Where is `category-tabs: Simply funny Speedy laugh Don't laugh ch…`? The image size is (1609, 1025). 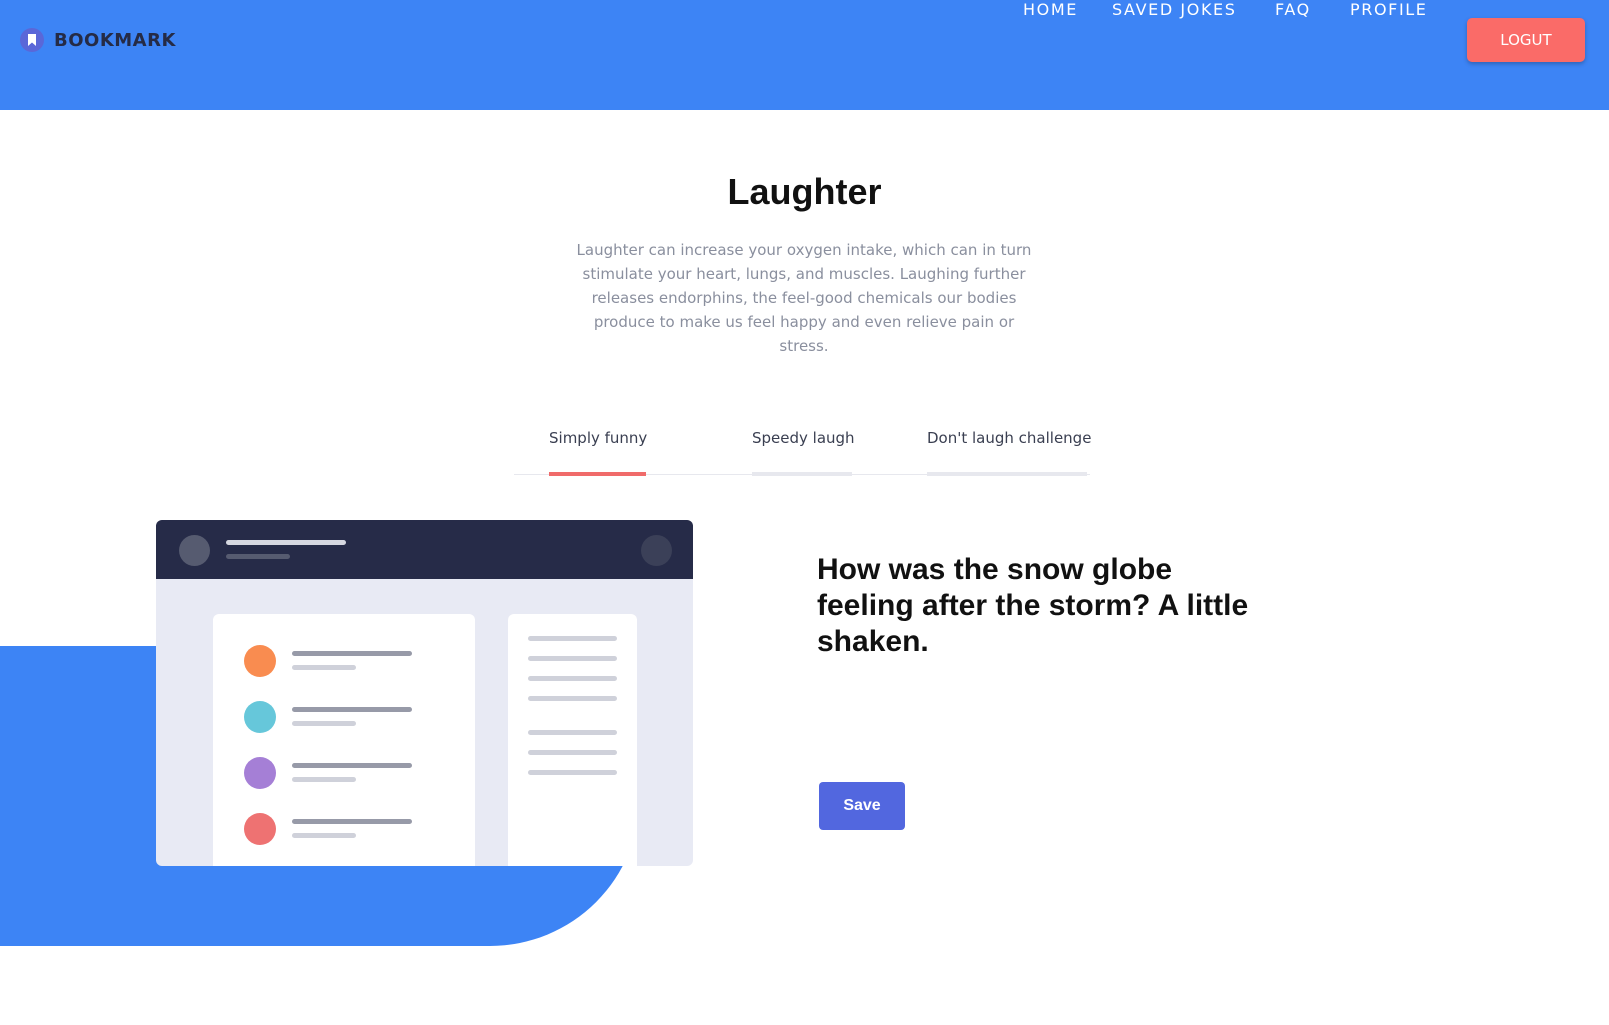 category-tabs: Simply funny Speedy laugh Don't laugh ch… is located at coordinates (803, 448).